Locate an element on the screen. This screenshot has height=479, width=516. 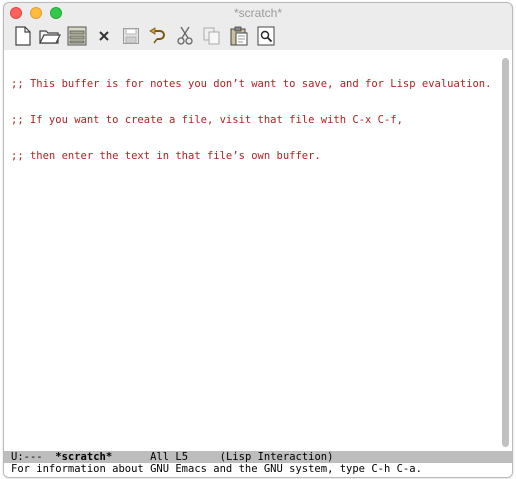
new-file-icon is located at coordinates (22, 36).